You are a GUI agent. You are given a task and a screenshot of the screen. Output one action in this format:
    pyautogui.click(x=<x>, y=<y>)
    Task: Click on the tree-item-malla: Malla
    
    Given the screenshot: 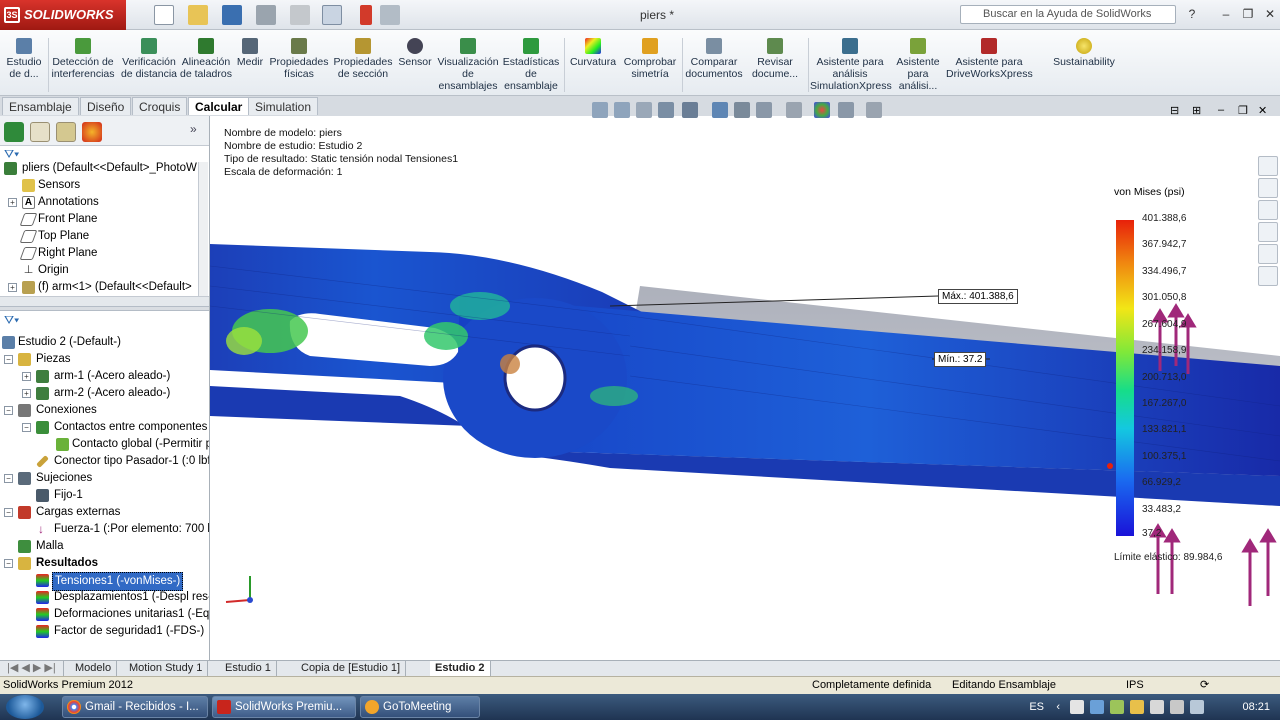 What is the action you would take?
    pyautogui.click(x=104, y=546)
    